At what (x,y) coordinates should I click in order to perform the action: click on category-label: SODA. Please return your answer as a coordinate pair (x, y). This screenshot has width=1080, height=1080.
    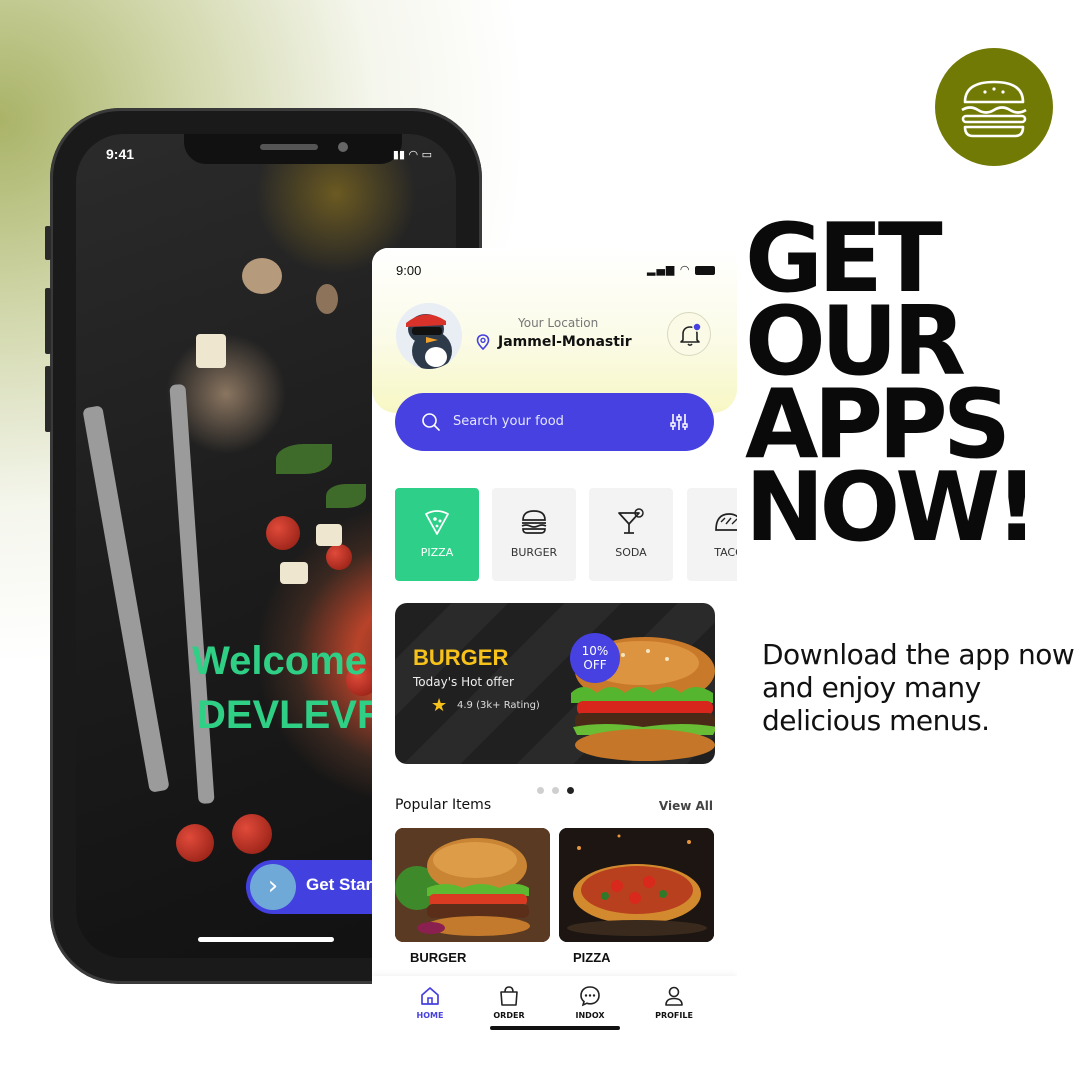
    Looking at the image, I should click on (631, 552).